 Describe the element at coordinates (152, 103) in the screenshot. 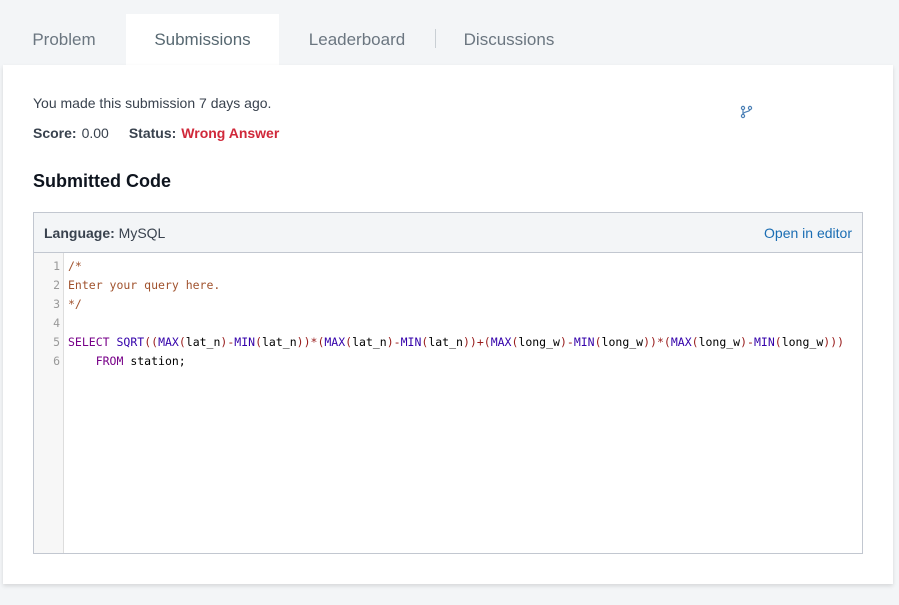

I see `submission-note: You made this submission 7 days ago.` at that location.